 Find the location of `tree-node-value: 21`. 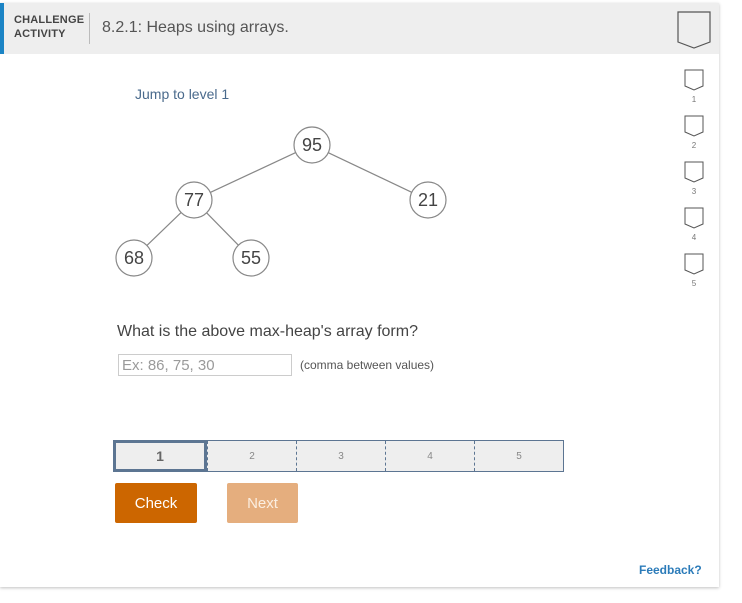

tree-node-value: 21 is located at coordinates (428, 200).